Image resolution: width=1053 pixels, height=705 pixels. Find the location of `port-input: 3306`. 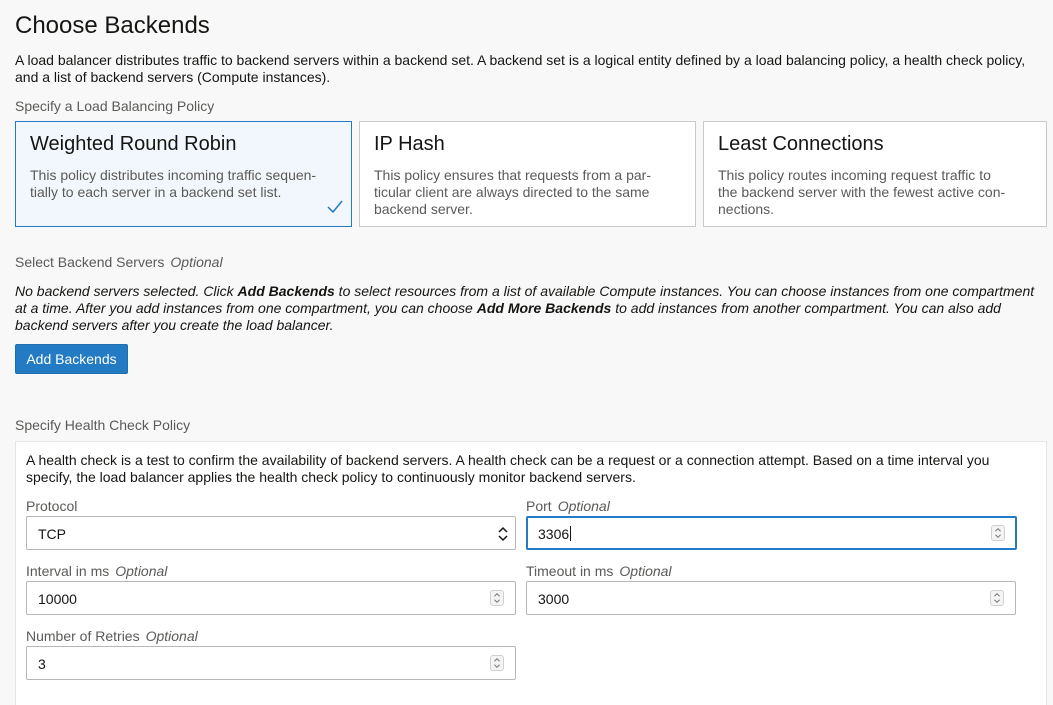

port-input: 3306 is located at coordinates (771, 533).